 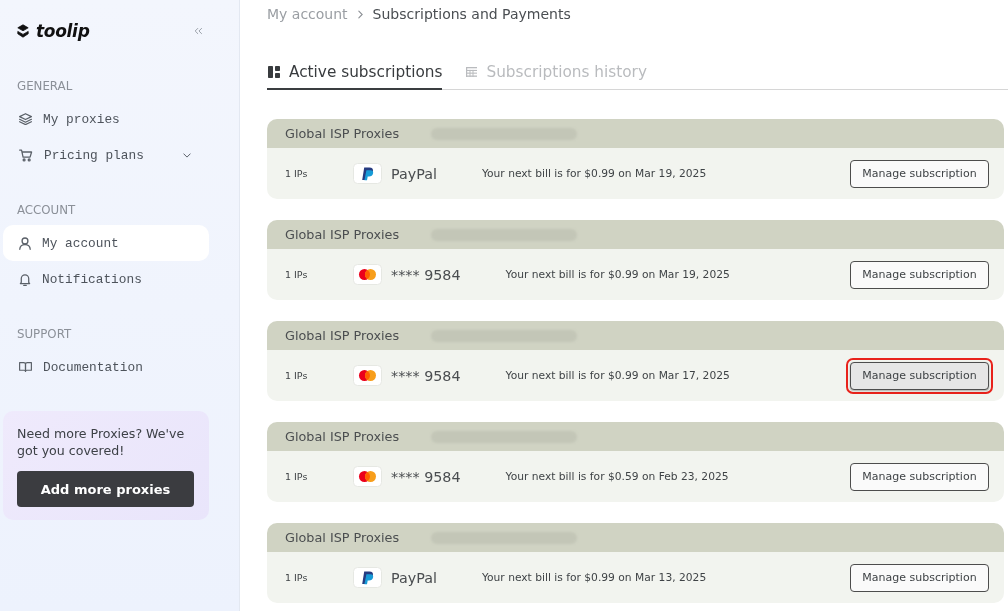 I want to click on sidebar-item: Notifications, so click(x=106, y=279).